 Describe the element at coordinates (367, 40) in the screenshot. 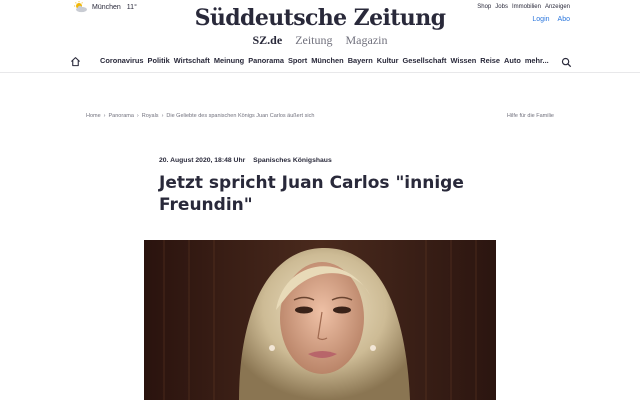

I see `edition-magazin: Magazin` at that location.